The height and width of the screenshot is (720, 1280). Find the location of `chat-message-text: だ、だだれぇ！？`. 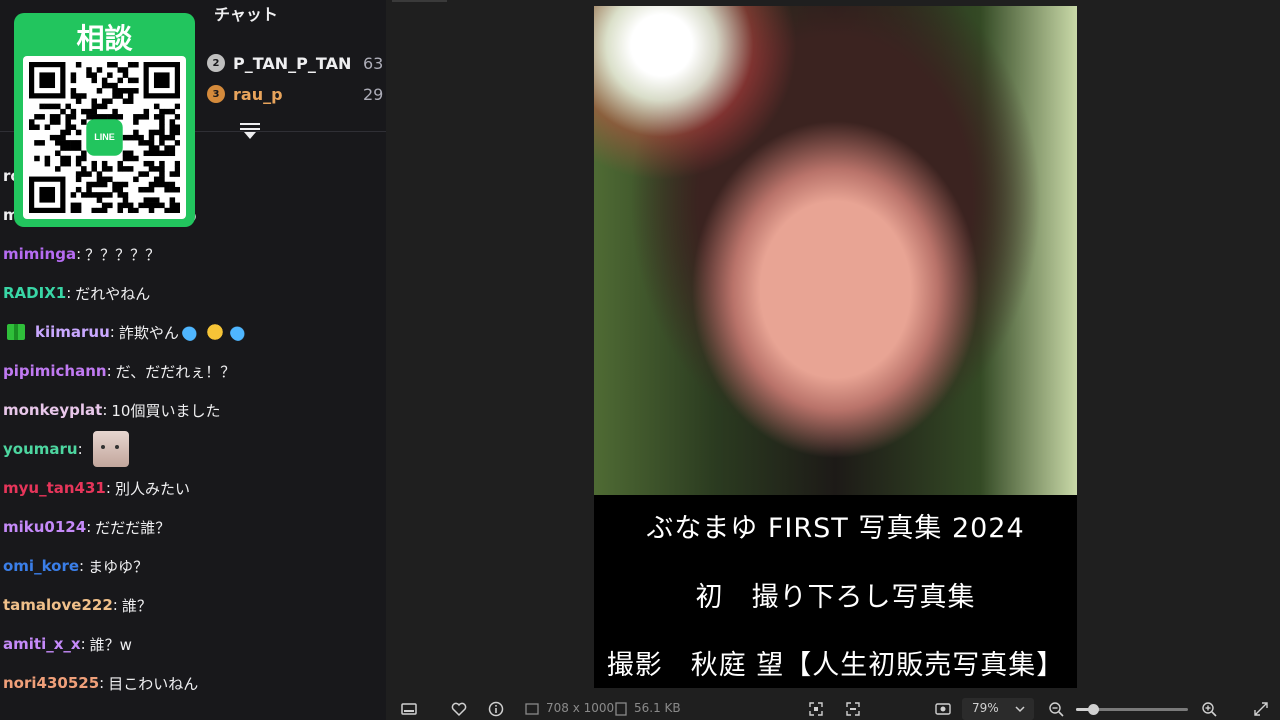

chat-message-text: だ、だだれぇ！？ is located at coordinates (175, 371).